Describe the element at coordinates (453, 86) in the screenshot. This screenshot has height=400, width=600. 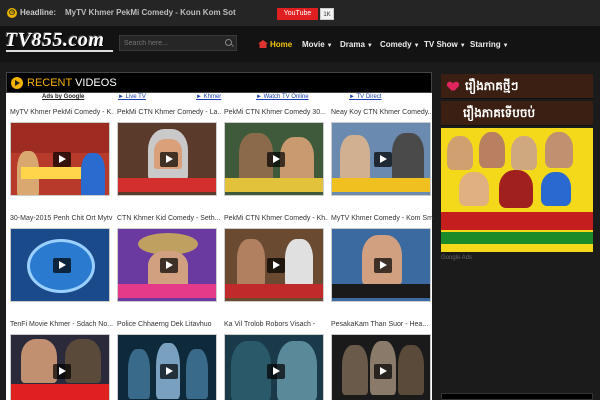
I see `heart-icon` at that location.